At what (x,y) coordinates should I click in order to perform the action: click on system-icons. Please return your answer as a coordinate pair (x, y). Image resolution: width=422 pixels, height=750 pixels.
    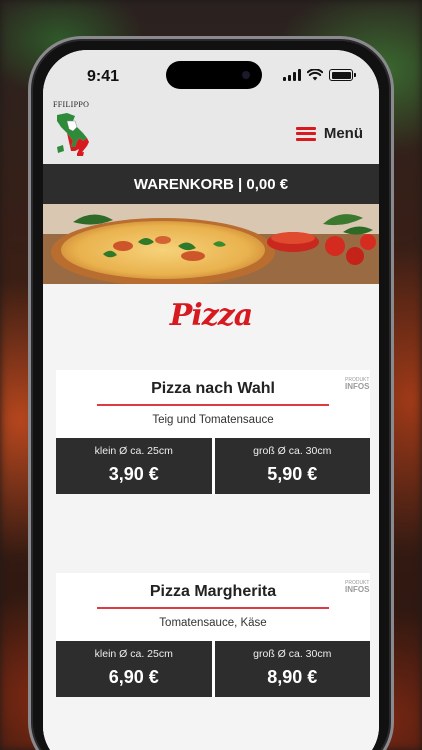
    Looking at the image, I should click on (319, 75).